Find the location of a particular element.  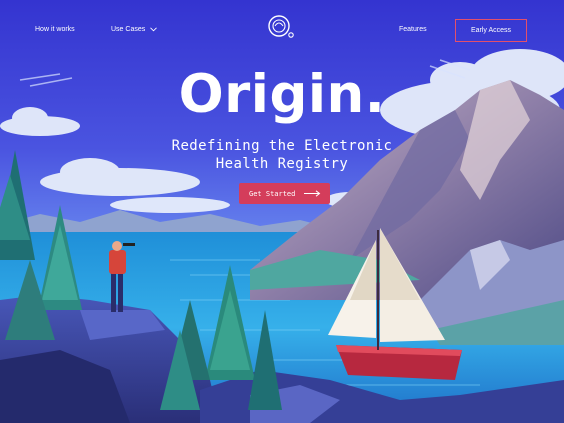

hero-subtitle-line-1: Redefining the Electronic is located at coordinates (282, 146).